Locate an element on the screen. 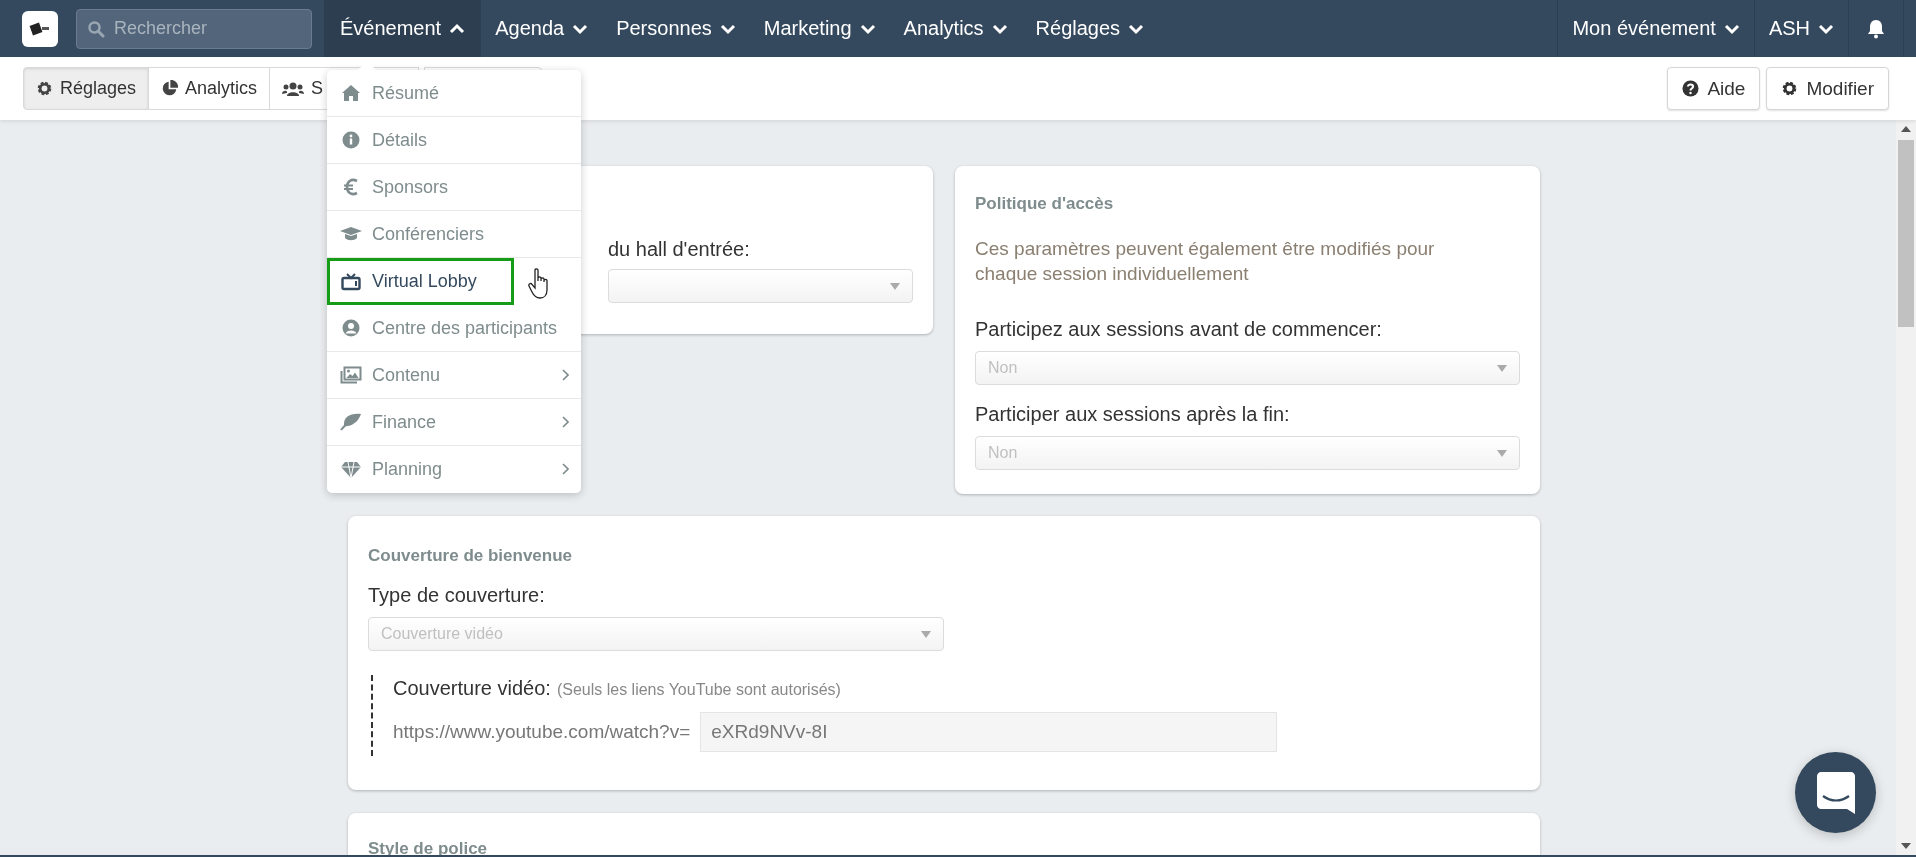 The image size is (1916, 857). info-icon is located at coordinates (351, 140).